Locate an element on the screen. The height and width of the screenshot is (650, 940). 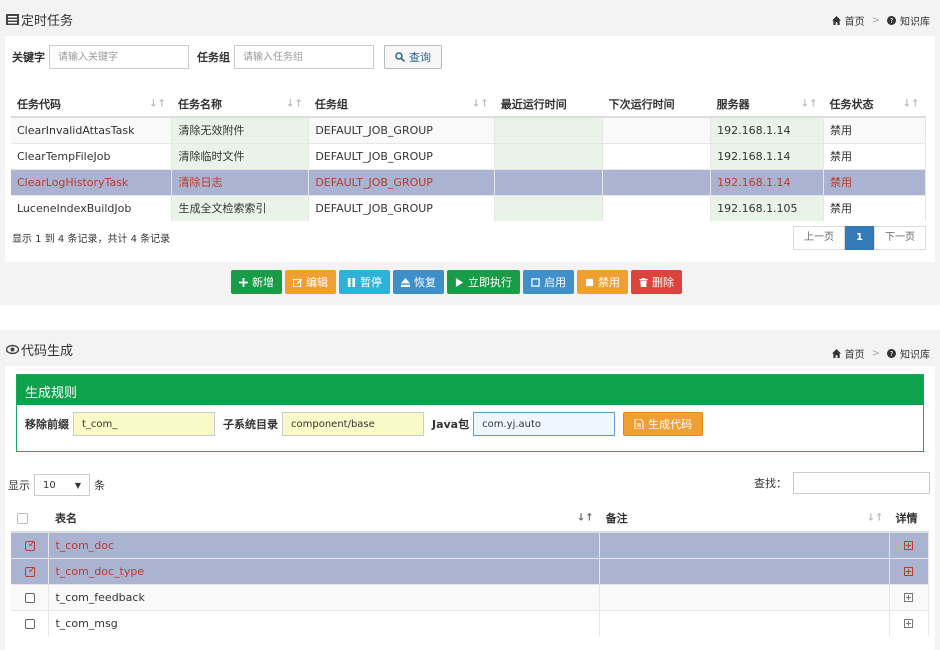
edit-button: 编辑 is located at coordinates (310, 282).